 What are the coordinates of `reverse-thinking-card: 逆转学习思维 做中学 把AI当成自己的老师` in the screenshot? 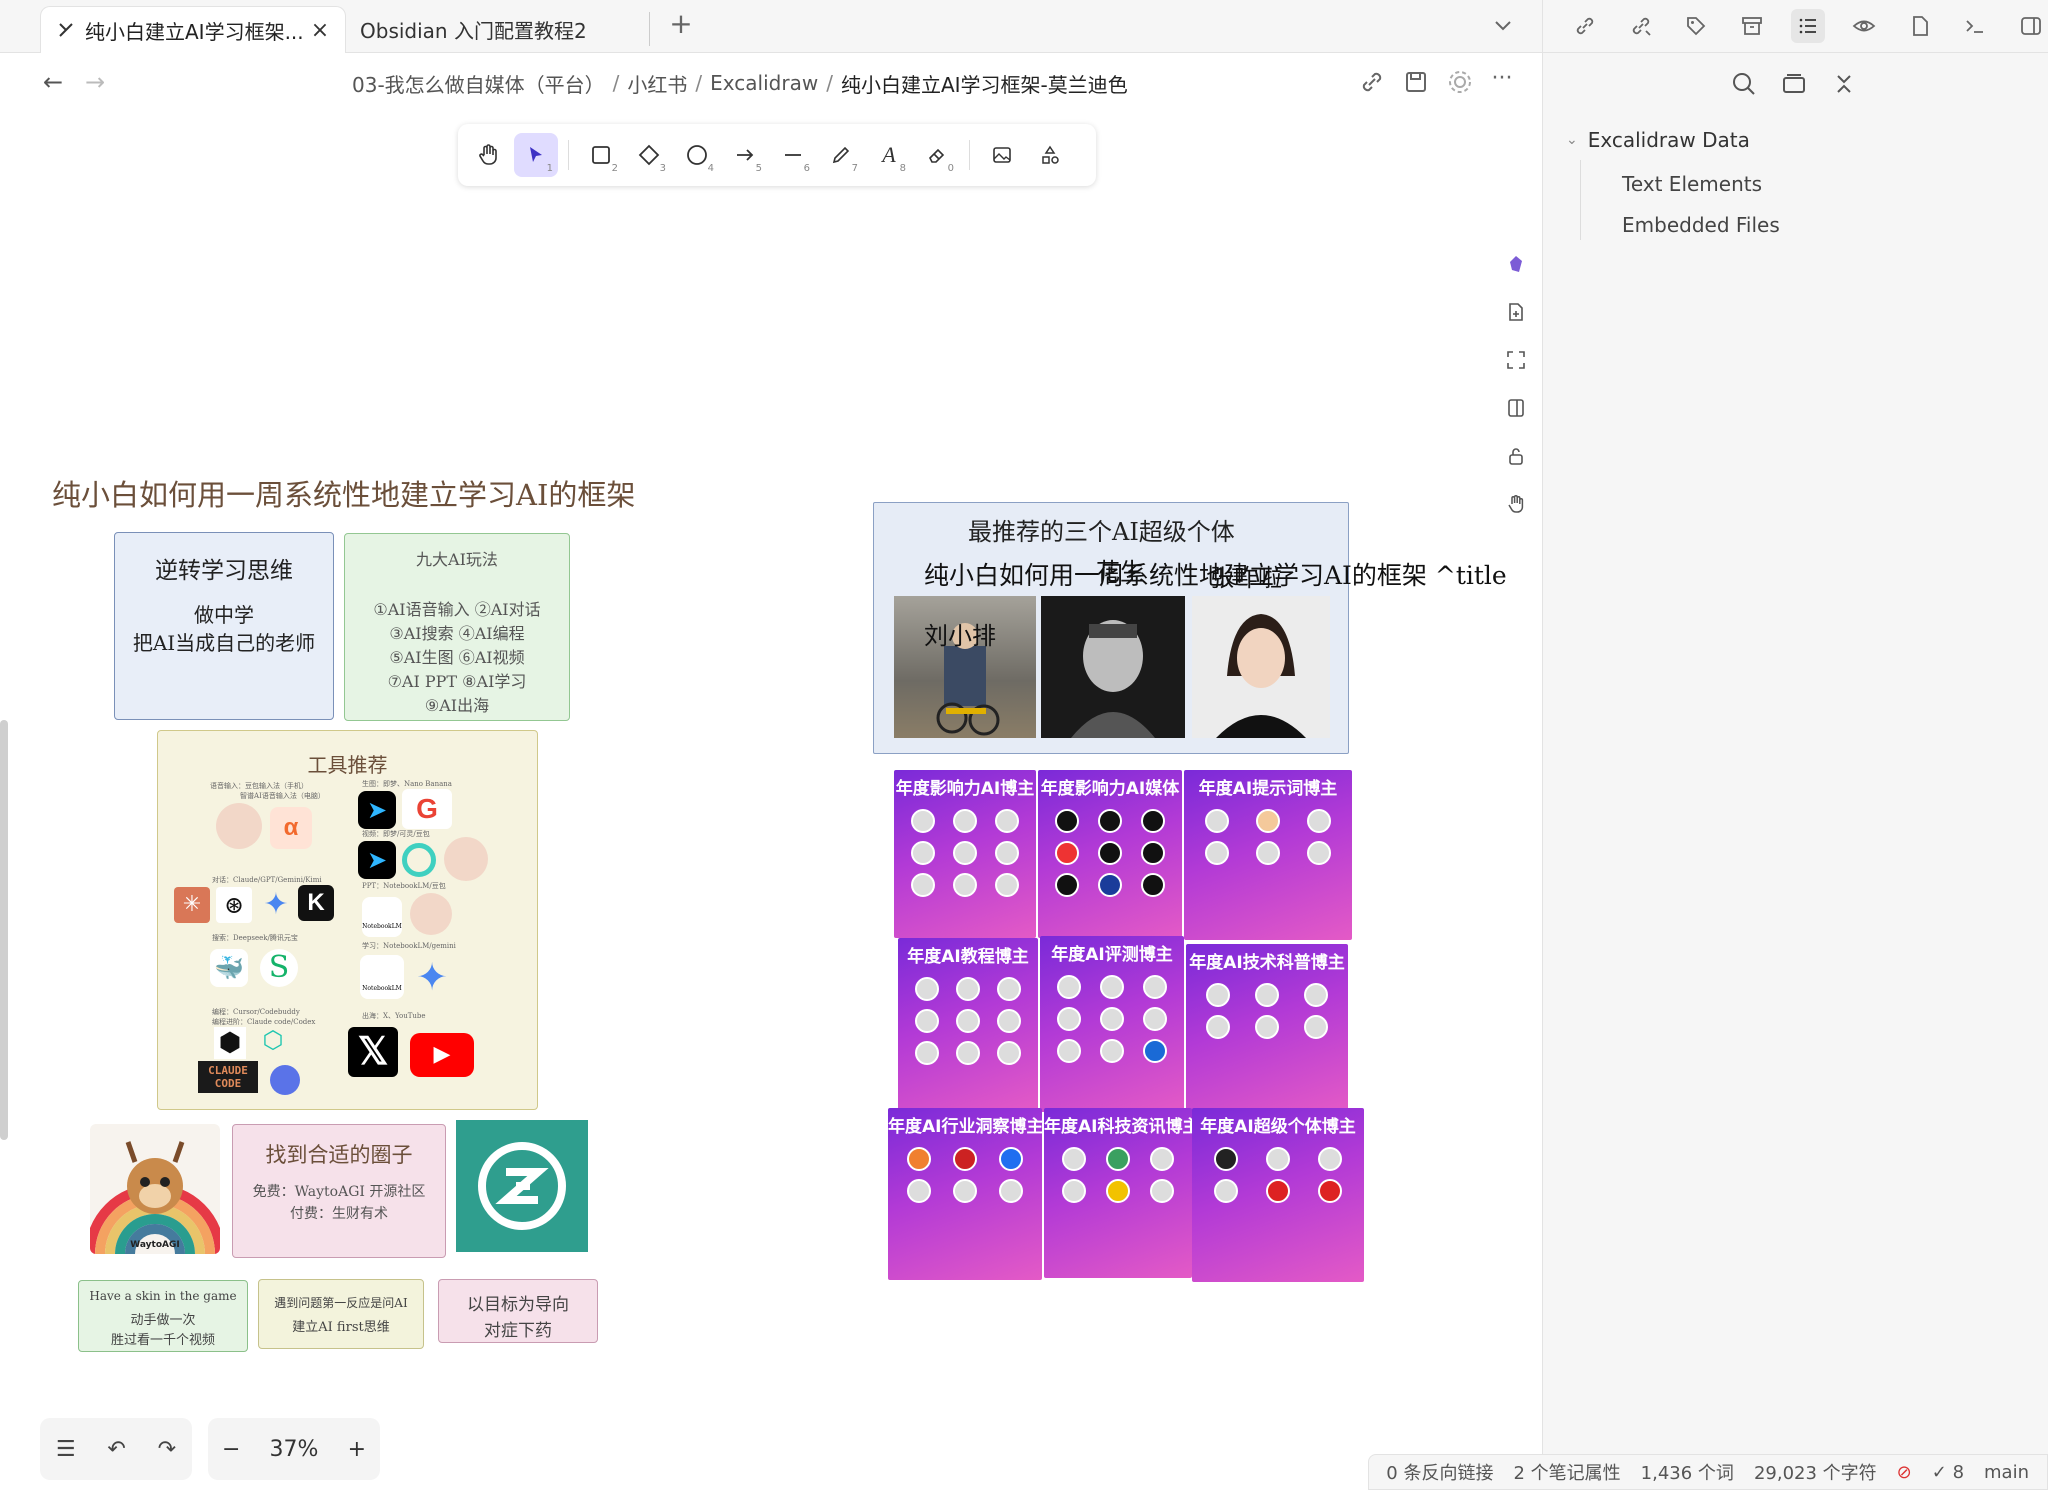 It's located at (224, 626).